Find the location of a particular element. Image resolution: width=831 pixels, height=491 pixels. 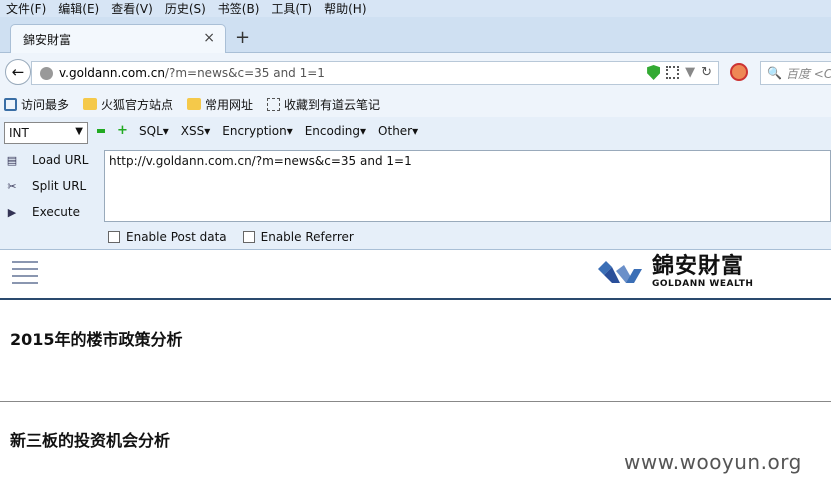

site-header: 錦安財富 GOLDANN WEALTH is located at coordinates (415, 275).